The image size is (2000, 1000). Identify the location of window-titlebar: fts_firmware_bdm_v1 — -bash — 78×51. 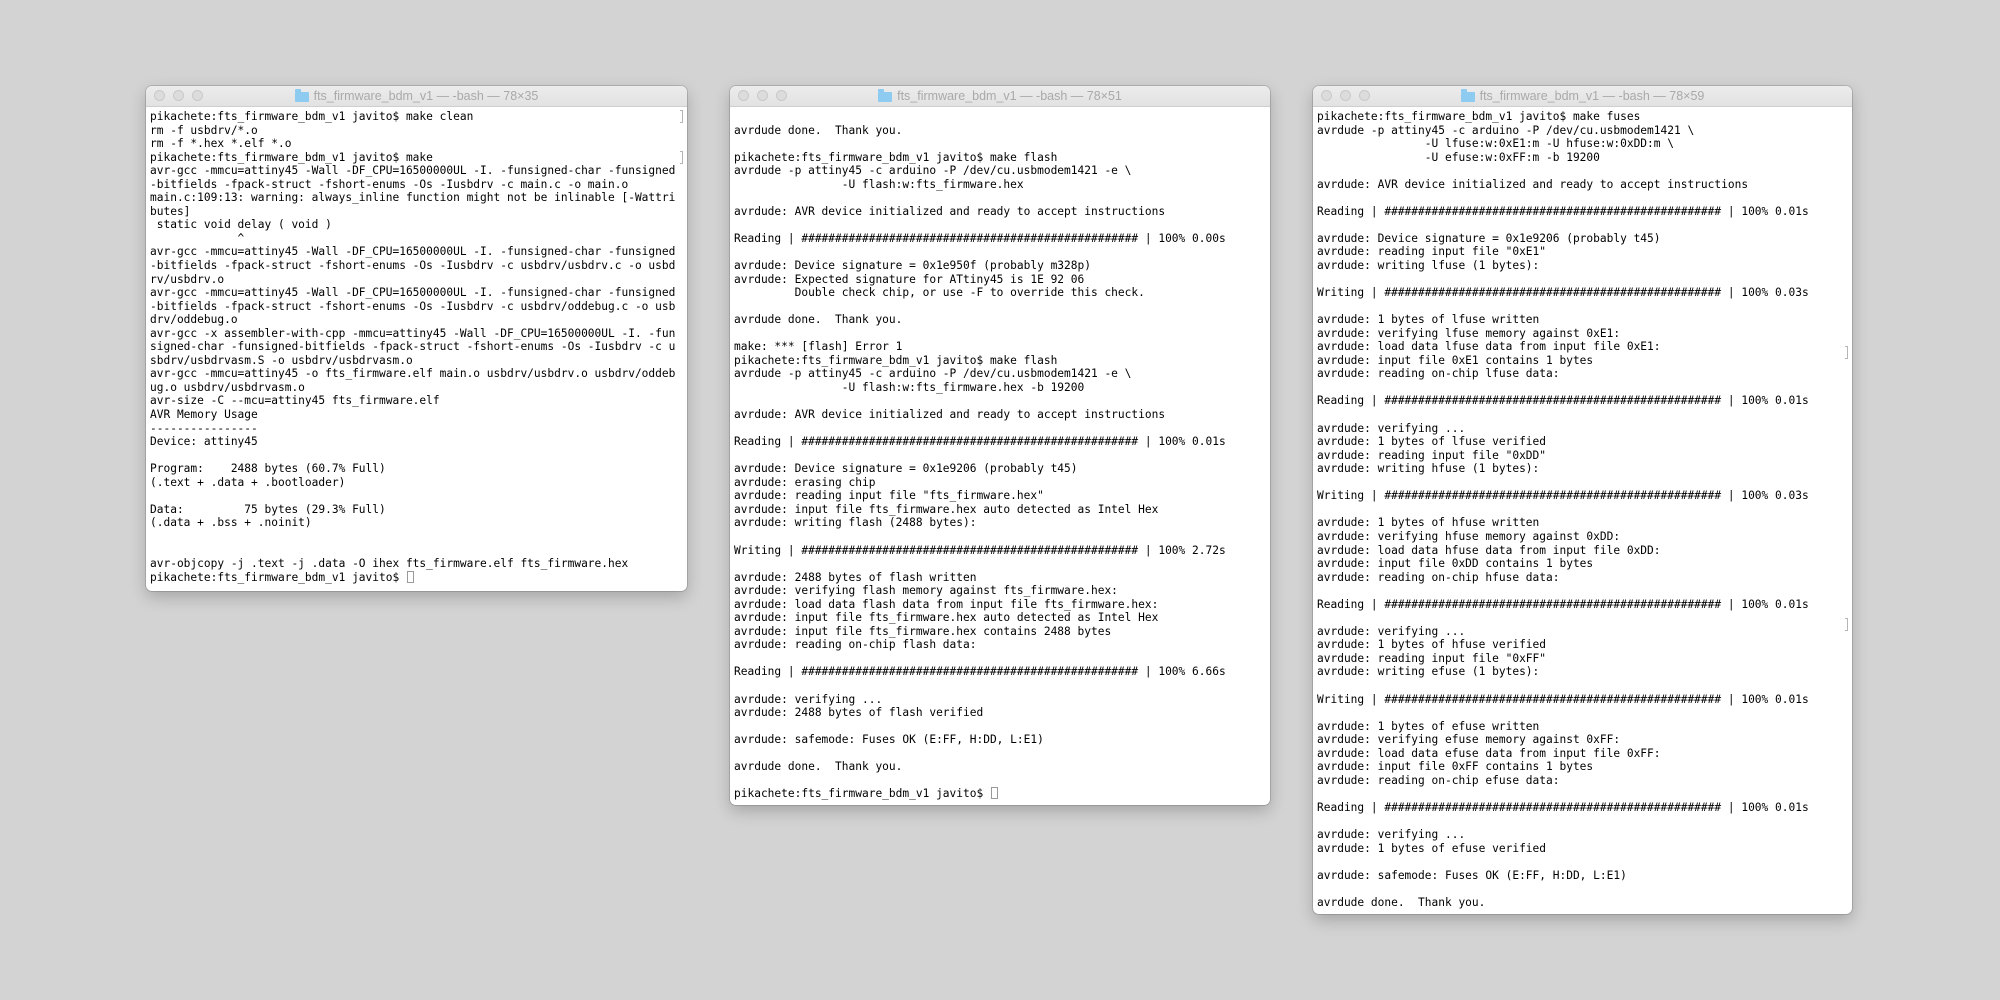
(1000, 96).